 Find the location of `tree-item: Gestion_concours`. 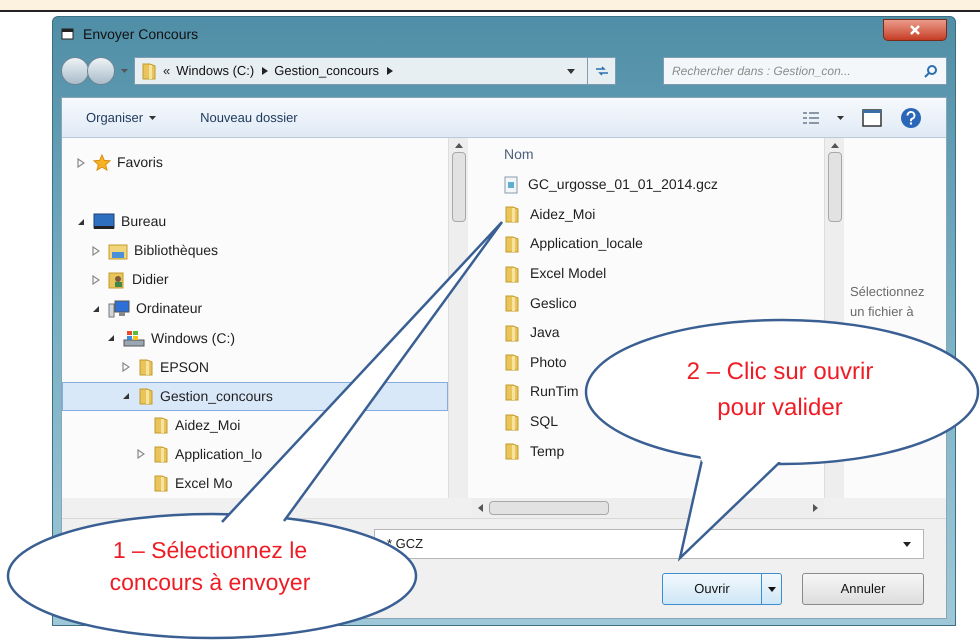

tree-item: Gestion_concours is located at coordinates (255, 396).